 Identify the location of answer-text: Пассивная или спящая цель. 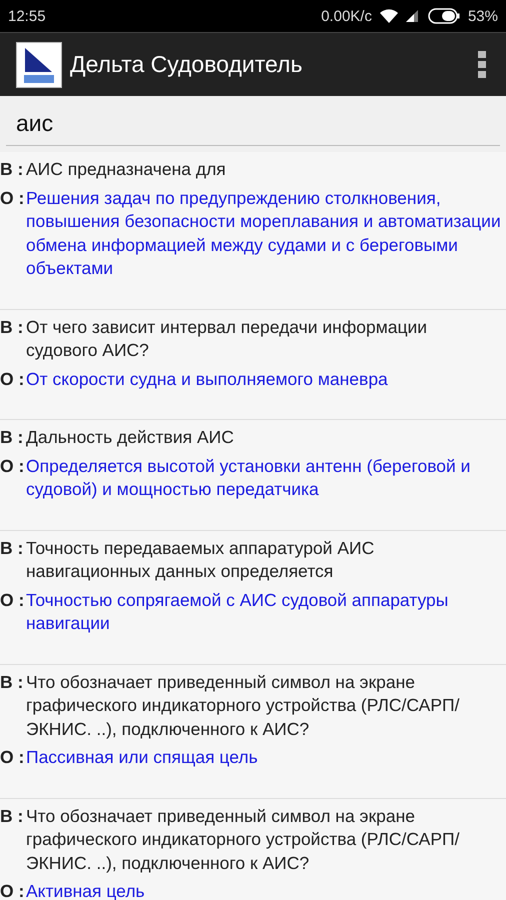
(142, 757).